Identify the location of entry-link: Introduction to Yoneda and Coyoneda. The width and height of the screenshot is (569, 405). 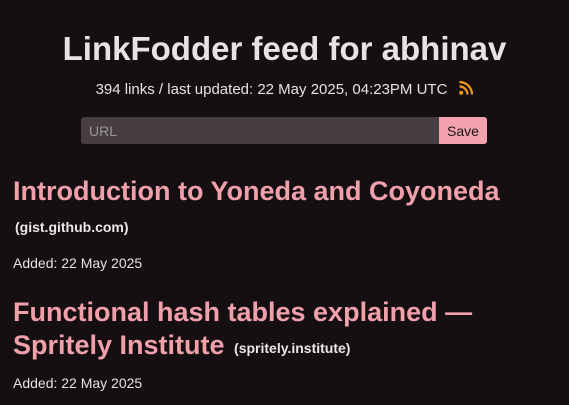
(256, 191).